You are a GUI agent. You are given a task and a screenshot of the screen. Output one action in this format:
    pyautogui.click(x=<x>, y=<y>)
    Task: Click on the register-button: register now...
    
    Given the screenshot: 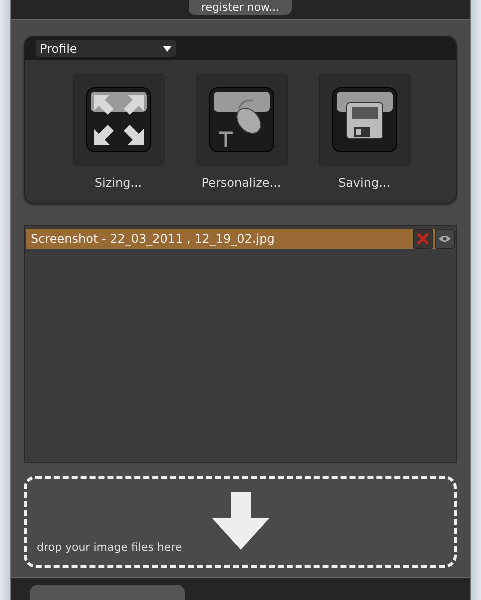 What is the action you would take?
    pyautogui.click(x=240, y=7)
    